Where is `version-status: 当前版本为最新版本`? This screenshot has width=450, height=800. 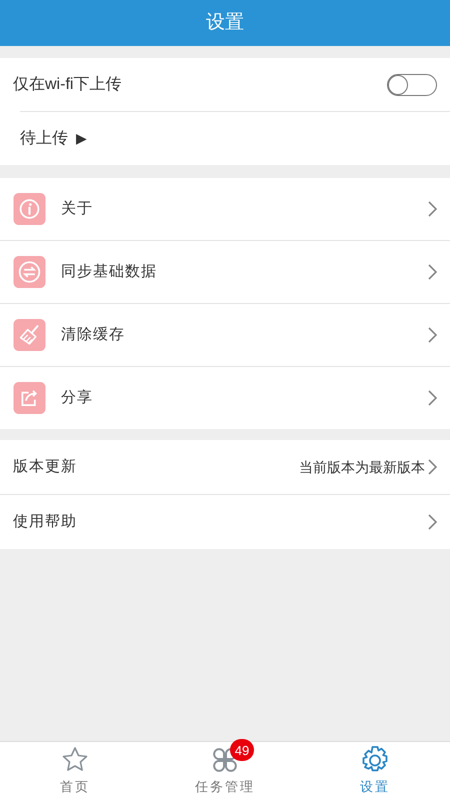 version-status: 当前版本为最新版本 is located at coordinates (362, 467).